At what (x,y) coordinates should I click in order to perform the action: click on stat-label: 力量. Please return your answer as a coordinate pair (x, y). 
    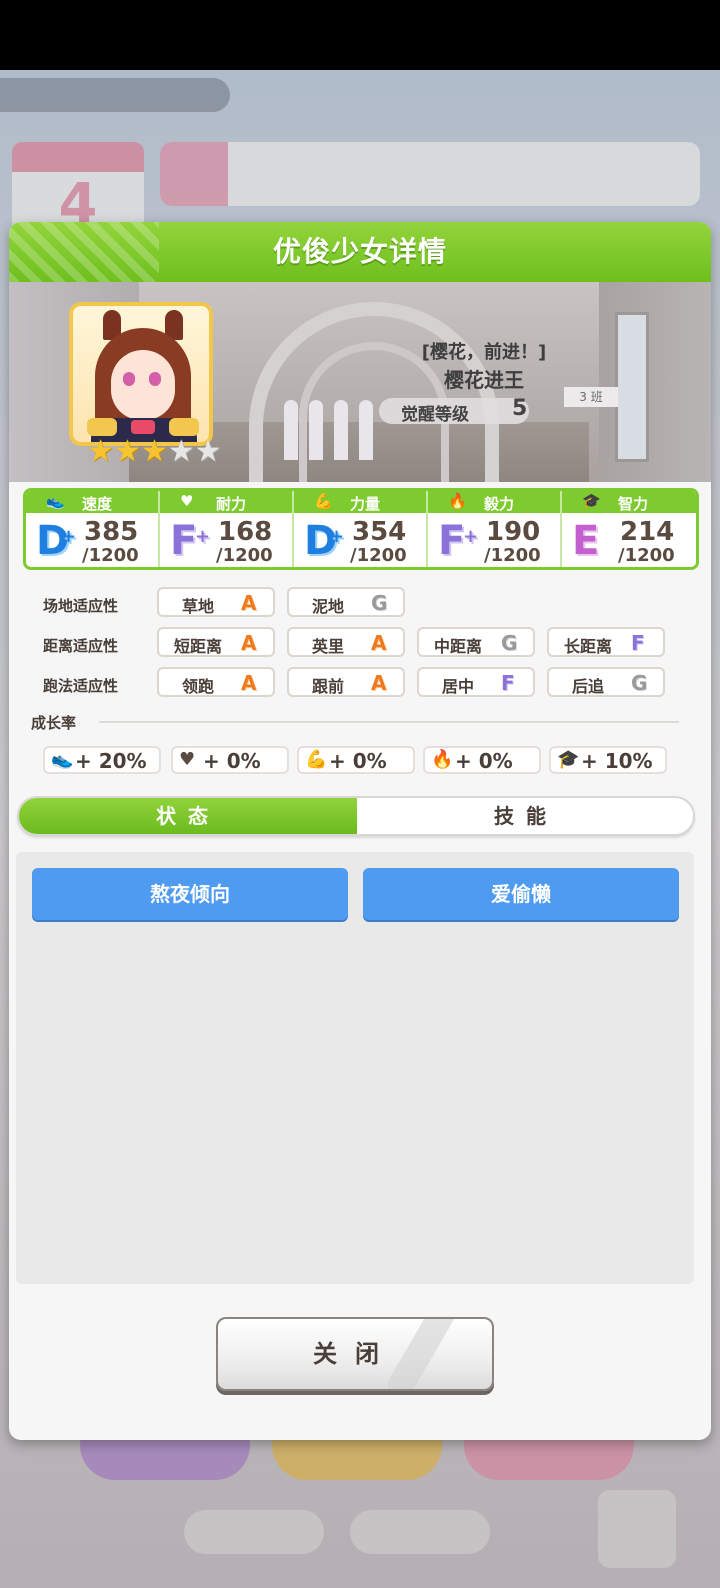
    Looking at the image, I should click on (365, 504).